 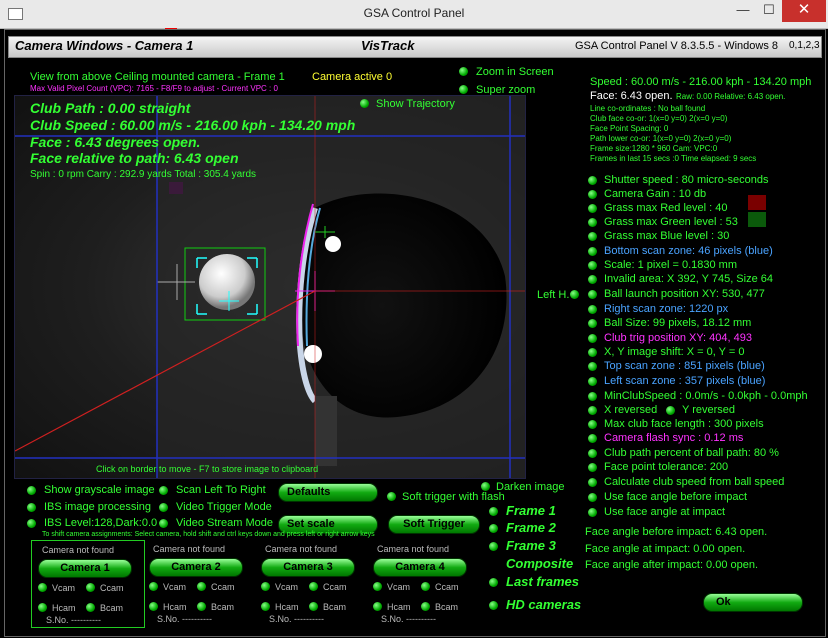 I want to click on scan-lr-label: Scan Left To Right, so click(x=221, y=490).